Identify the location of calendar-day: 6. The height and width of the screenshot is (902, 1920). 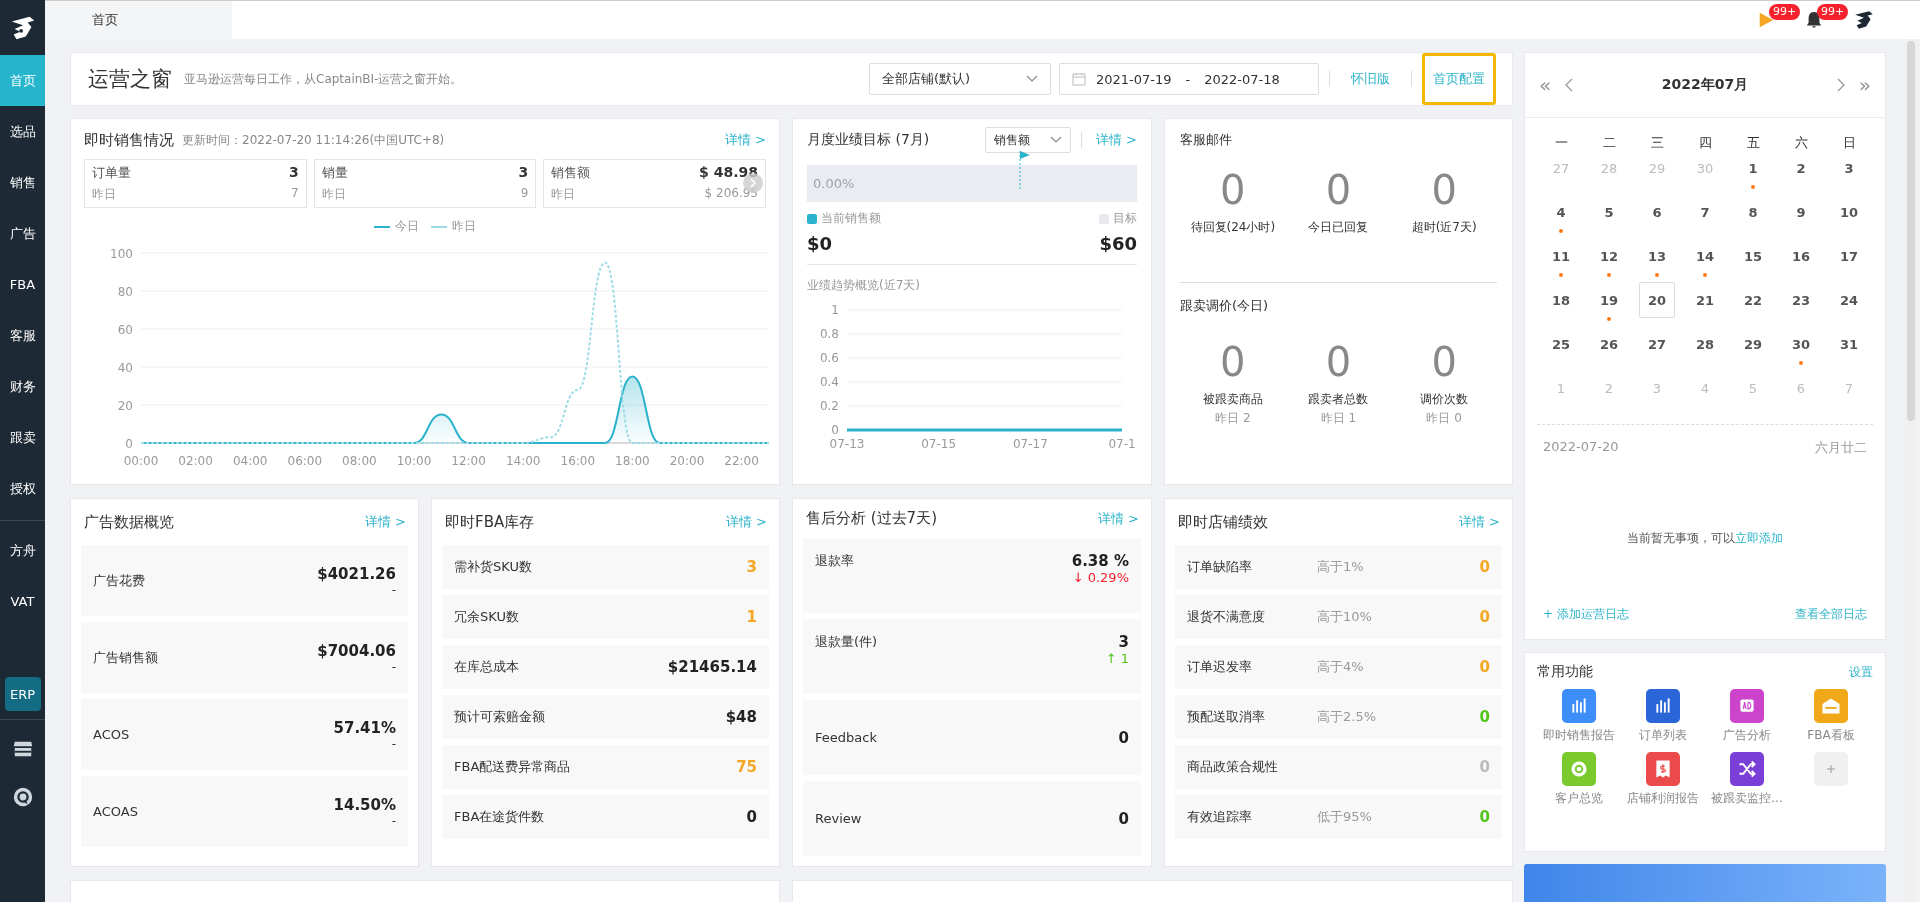
(1657, 212).